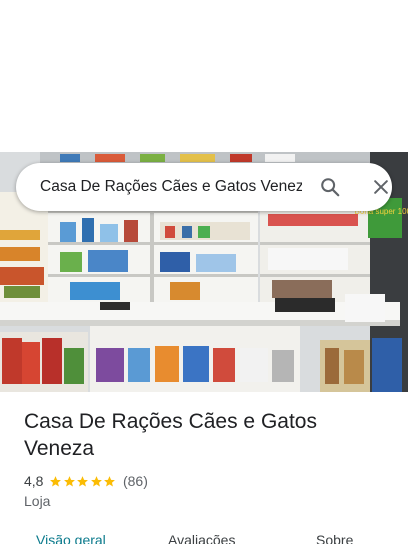  I want to click on search-icon, so click(330, 187).